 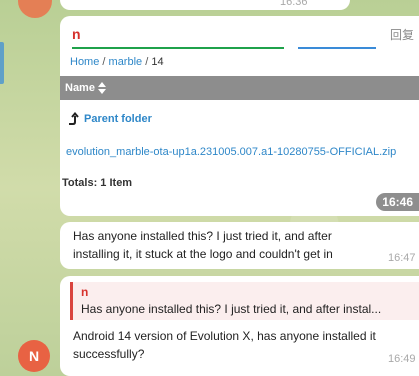 I want to click on table-header-name: Name, so click(x=239, y=88).